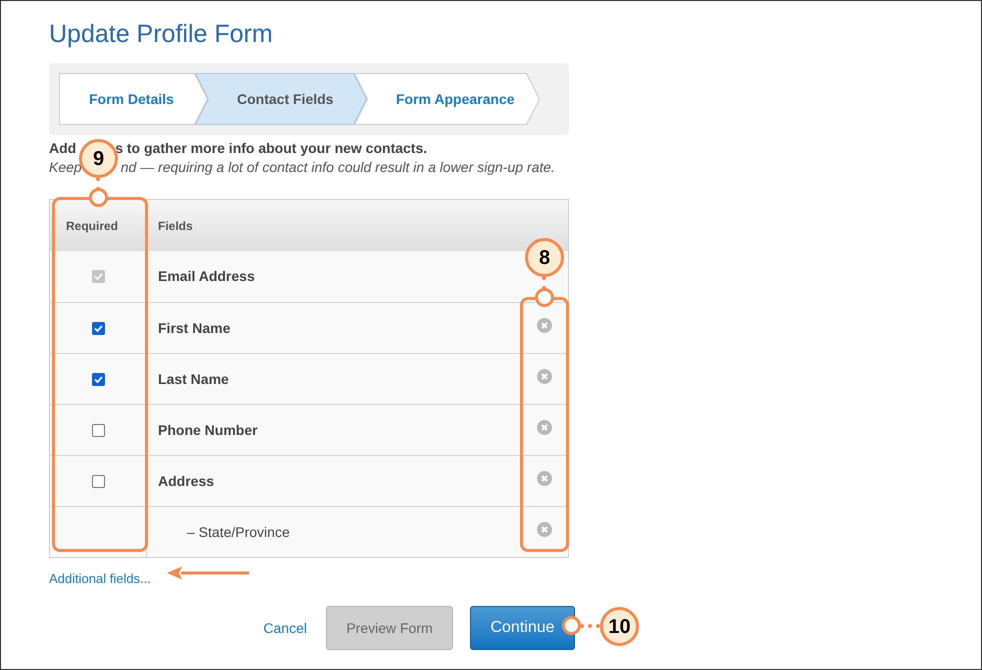 The height and width of the screenshot is (670, 982). I want to click on step-tab: Contact Fields, so click(281, 99).